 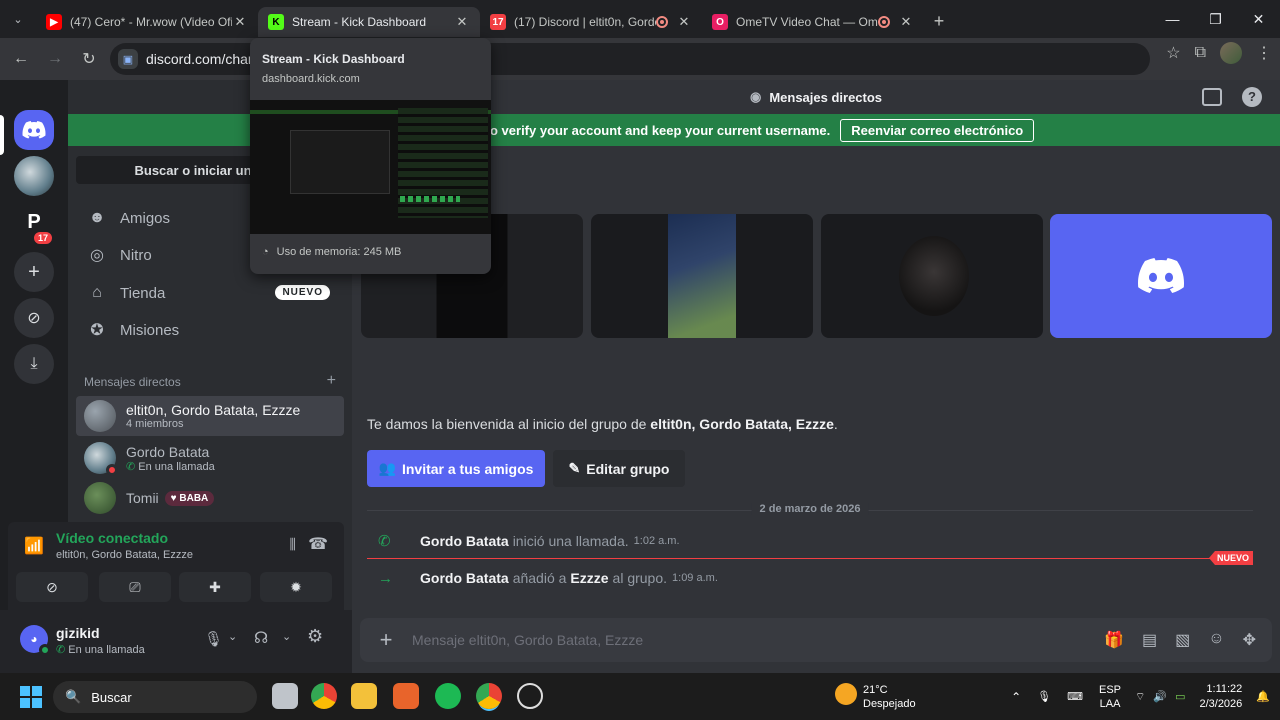 What do you see at coordinates (1249, 640) in the screenshot?
I see `apps-icon: ✥` at bounding box center [1249, 640].